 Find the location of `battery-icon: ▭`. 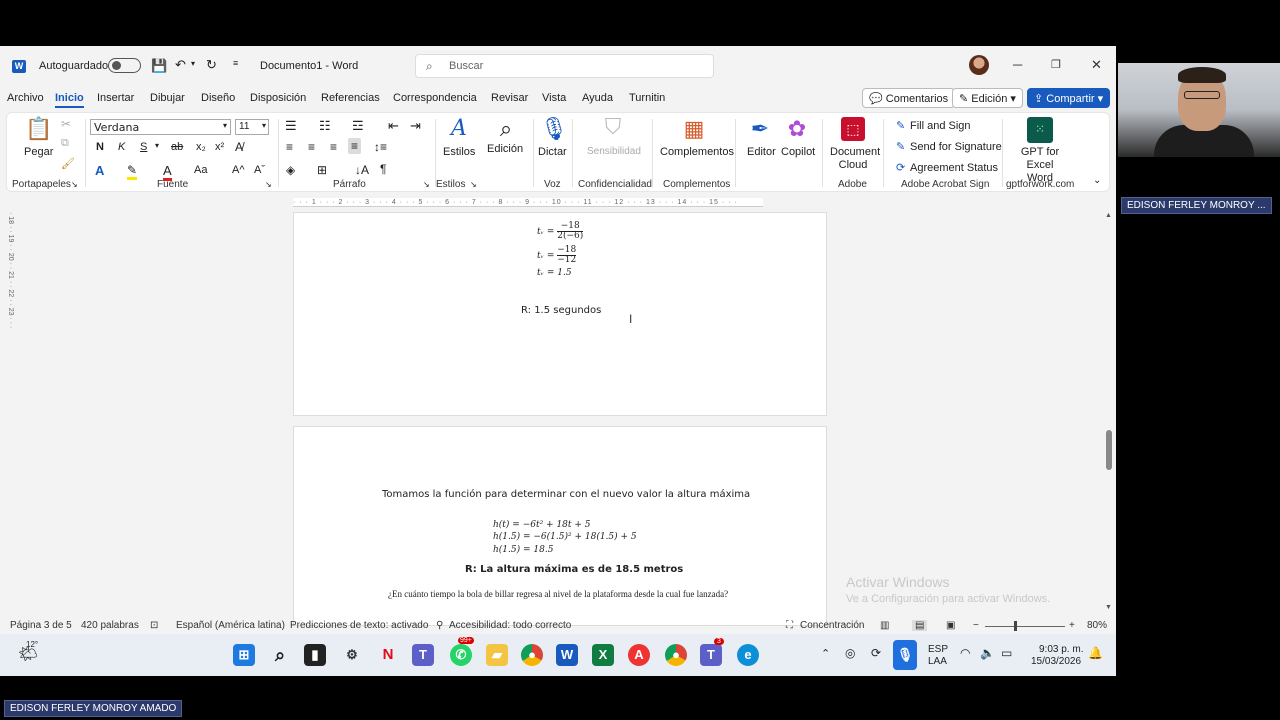

battery-icon: ▭ is located at coordinates (1006, 653).